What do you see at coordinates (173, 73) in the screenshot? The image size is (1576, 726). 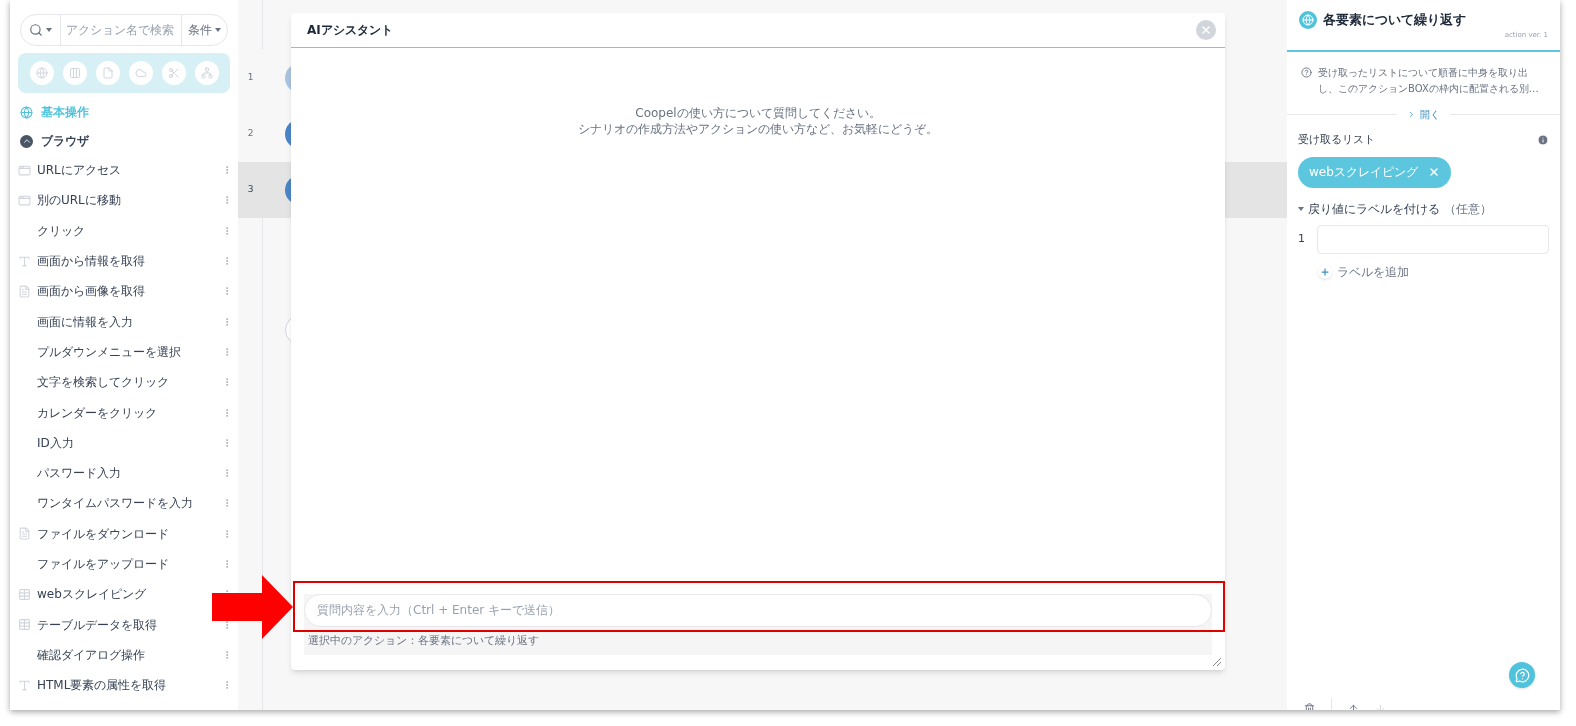 I see `tools-button` at bounding box center [173, 73].